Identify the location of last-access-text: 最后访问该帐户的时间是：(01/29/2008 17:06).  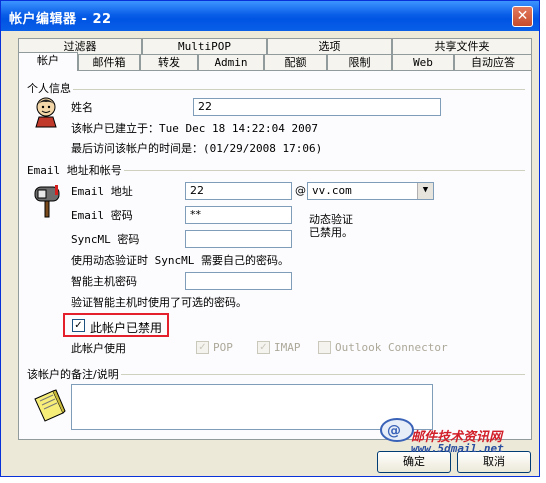
(197, 148).